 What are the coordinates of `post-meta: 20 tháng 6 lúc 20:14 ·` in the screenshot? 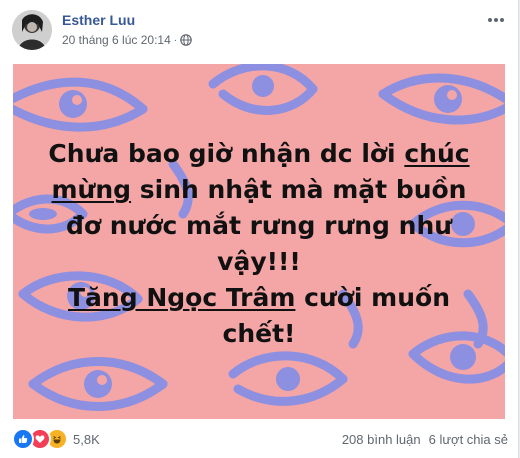 It's located at (127, 40).